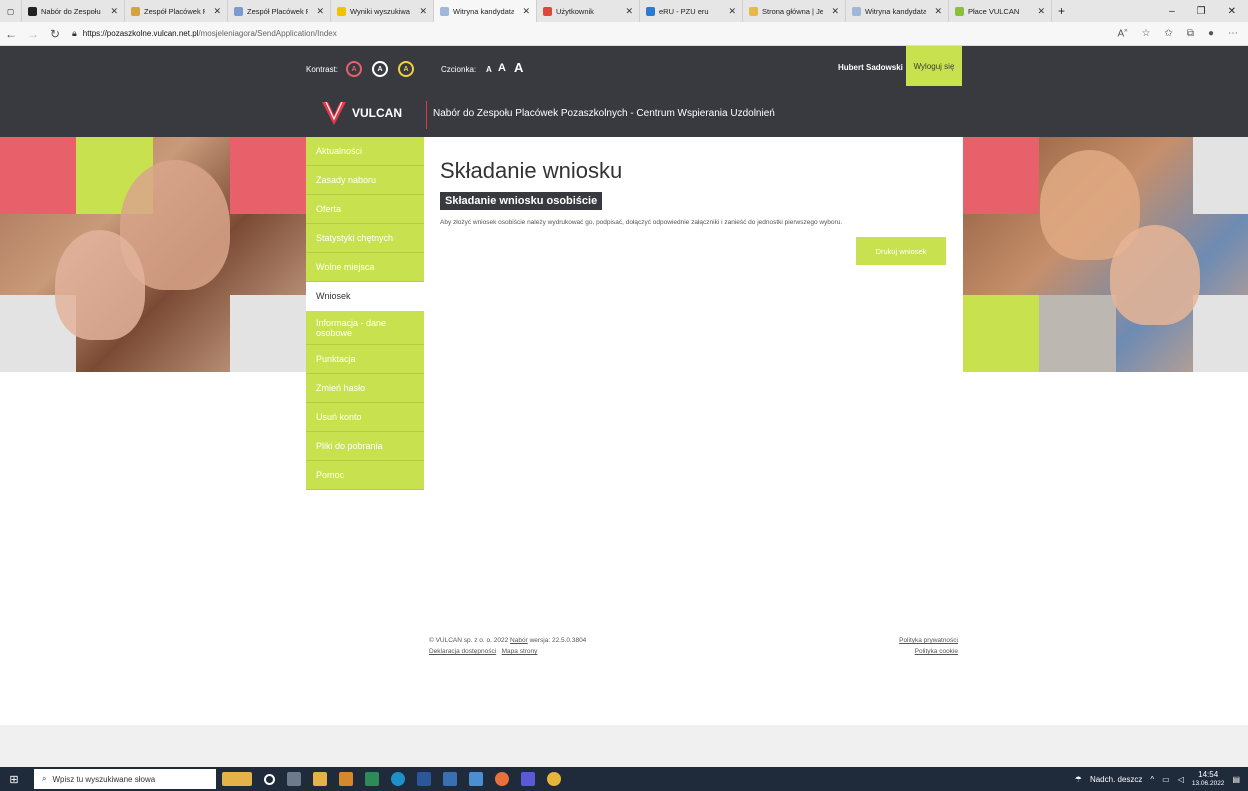 This screenshot has height=791, width=1248. What do you see at coordinates (1201, 11) in the screenshot?
I see `restore-button: ❐` at bounding box center [1201, 11].